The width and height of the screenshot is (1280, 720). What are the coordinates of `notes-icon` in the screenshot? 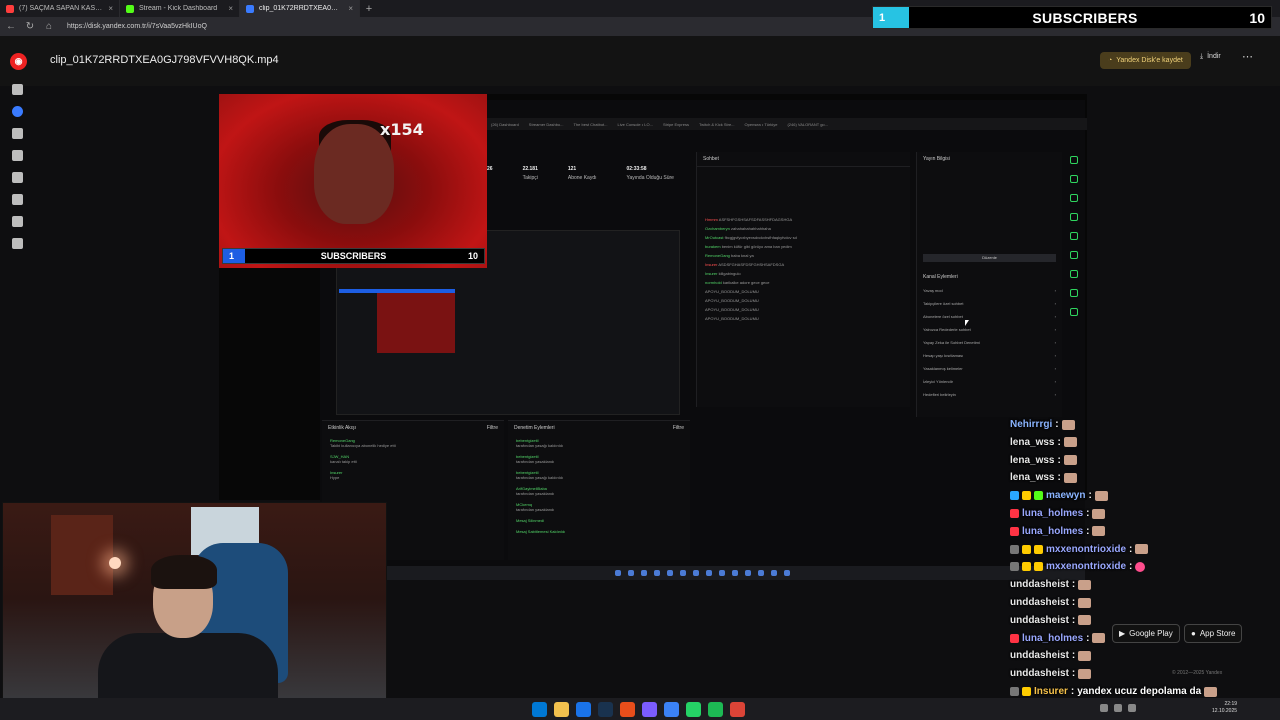 It's located at (17, 155).